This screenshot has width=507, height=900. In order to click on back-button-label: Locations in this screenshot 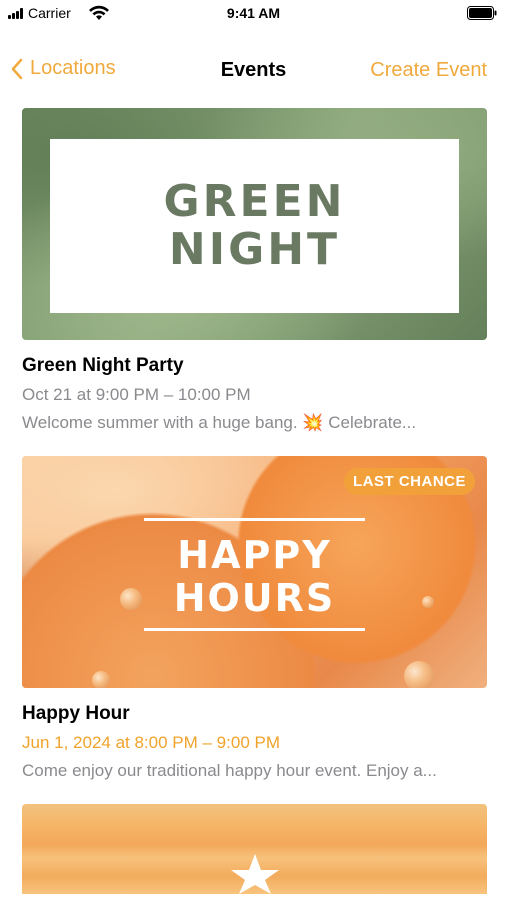, I will do `click(73, 68)`.